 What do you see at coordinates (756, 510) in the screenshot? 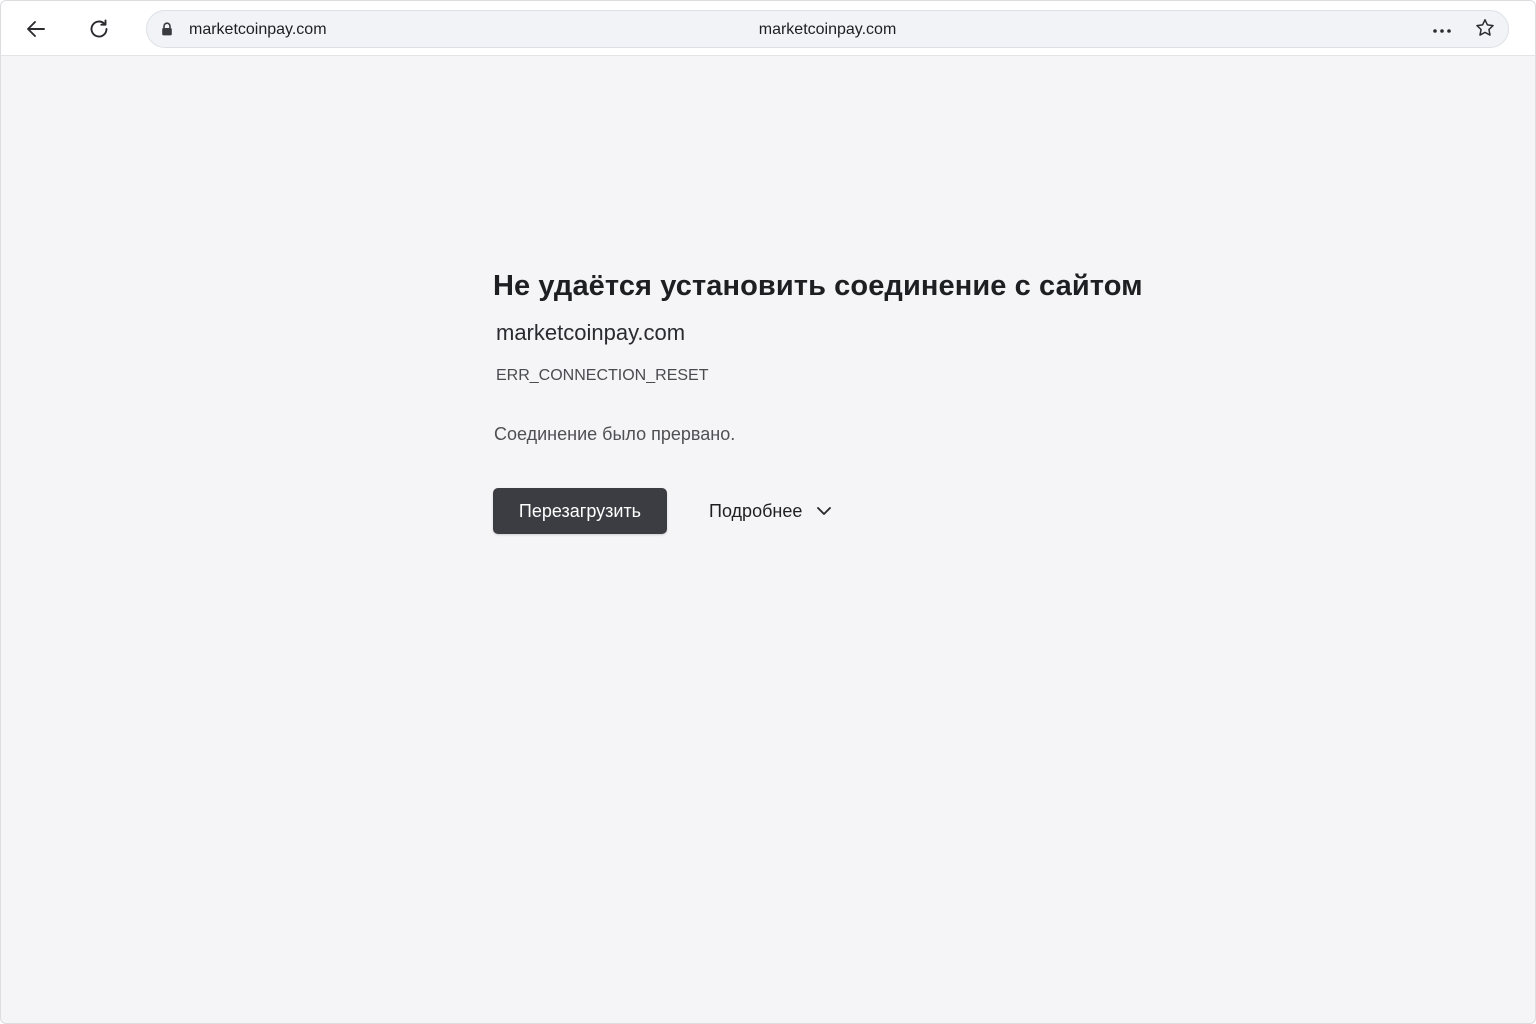
I see `details-label: Подробнее` at bounding box center [756, 510].